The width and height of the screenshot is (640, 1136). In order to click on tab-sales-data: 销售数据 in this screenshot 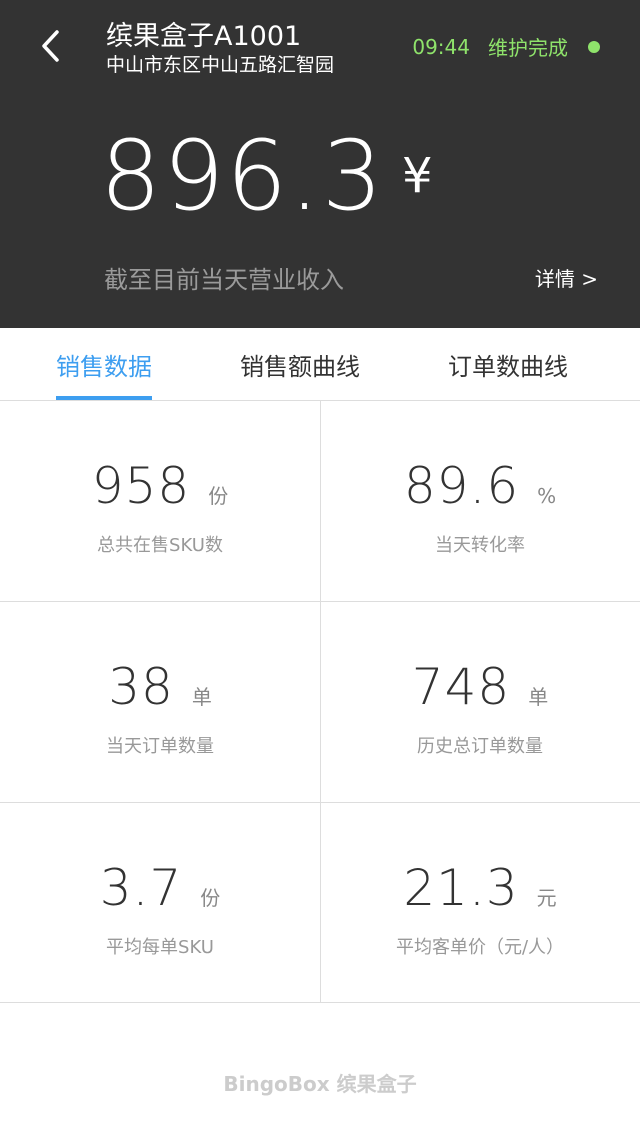, I will do `click(104, 364)`.